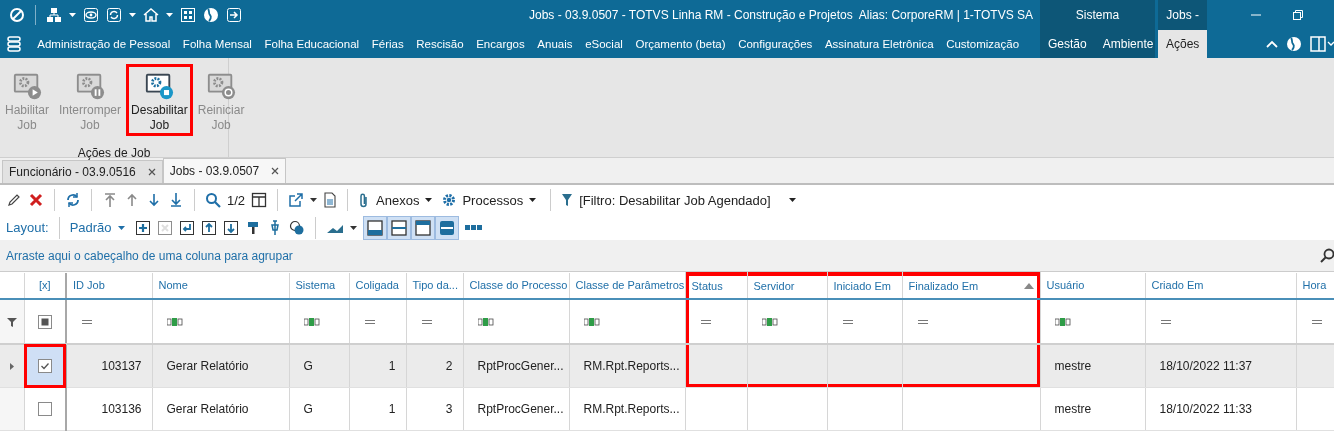 Image resolution: width=1334 pixels, height=444 pixels. I want to click on menu-tab: Configurações, so click(775, 44).